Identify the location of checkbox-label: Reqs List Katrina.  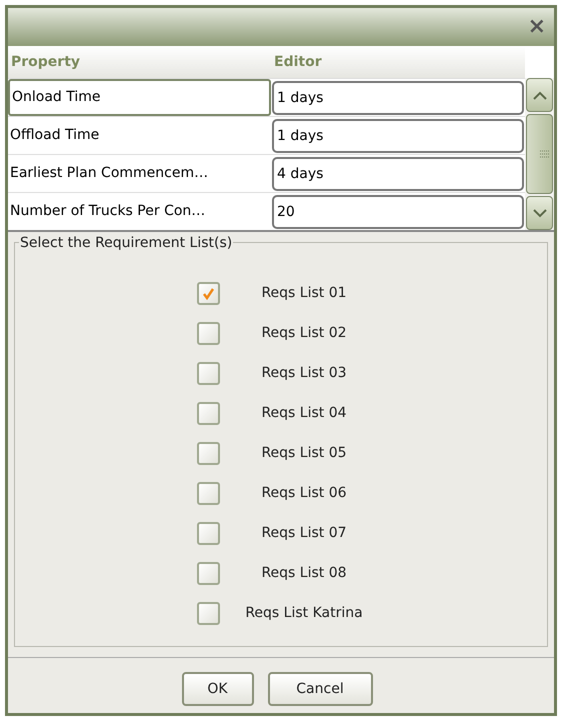
(304, 613).